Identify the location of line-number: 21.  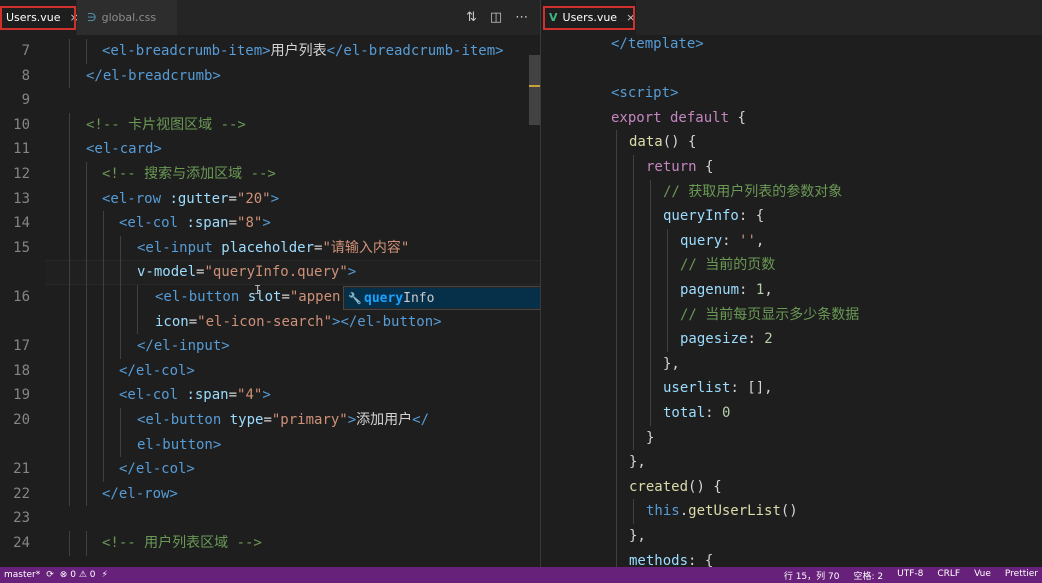
(21, 469).